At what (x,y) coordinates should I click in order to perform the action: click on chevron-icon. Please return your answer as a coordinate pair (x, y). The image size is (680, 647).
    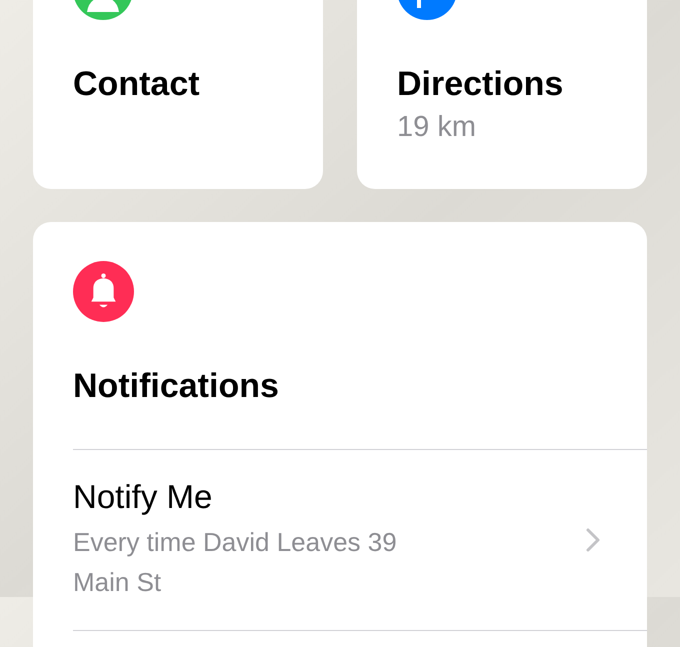
    Looking at the image, I should click on (593, 540).